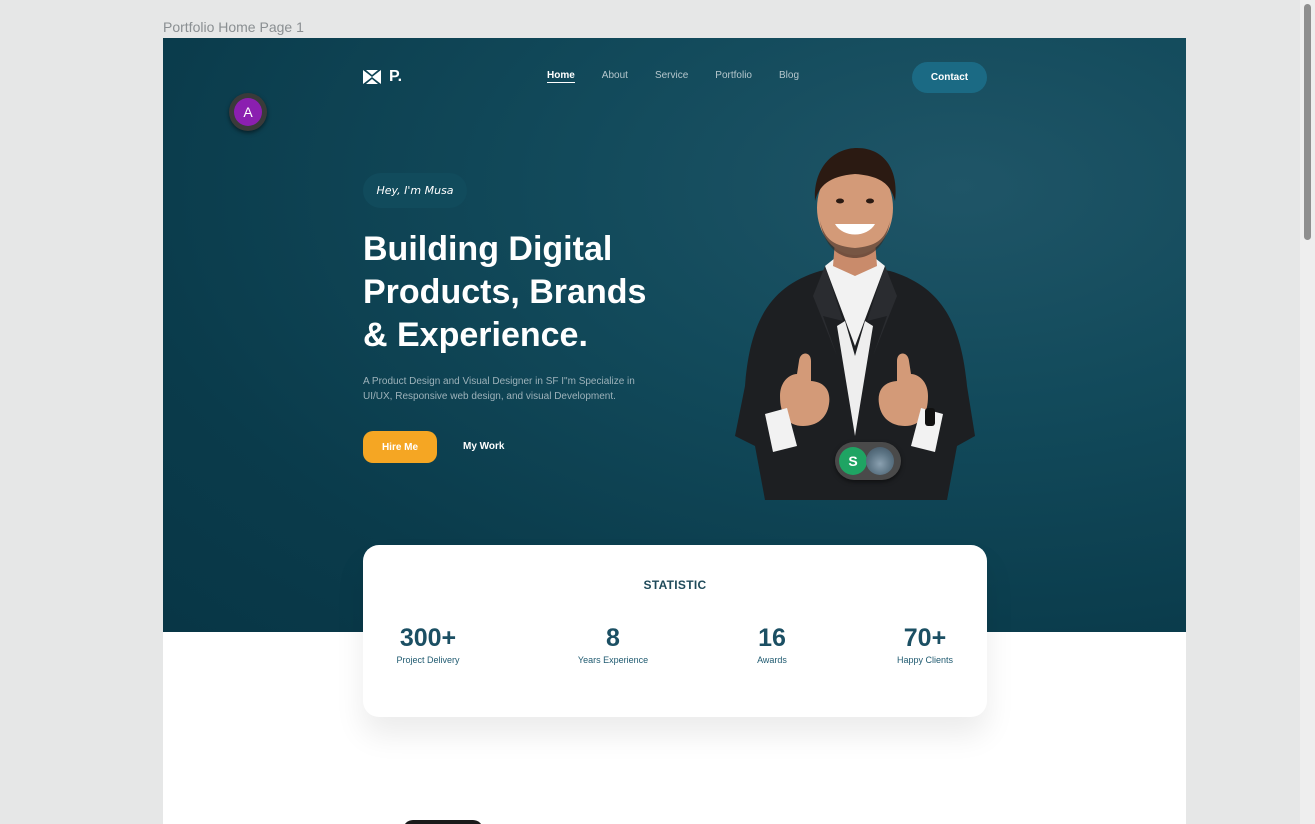 The image size is (1315, 824). I want to click on nav-home: Home, so click(561, 76).